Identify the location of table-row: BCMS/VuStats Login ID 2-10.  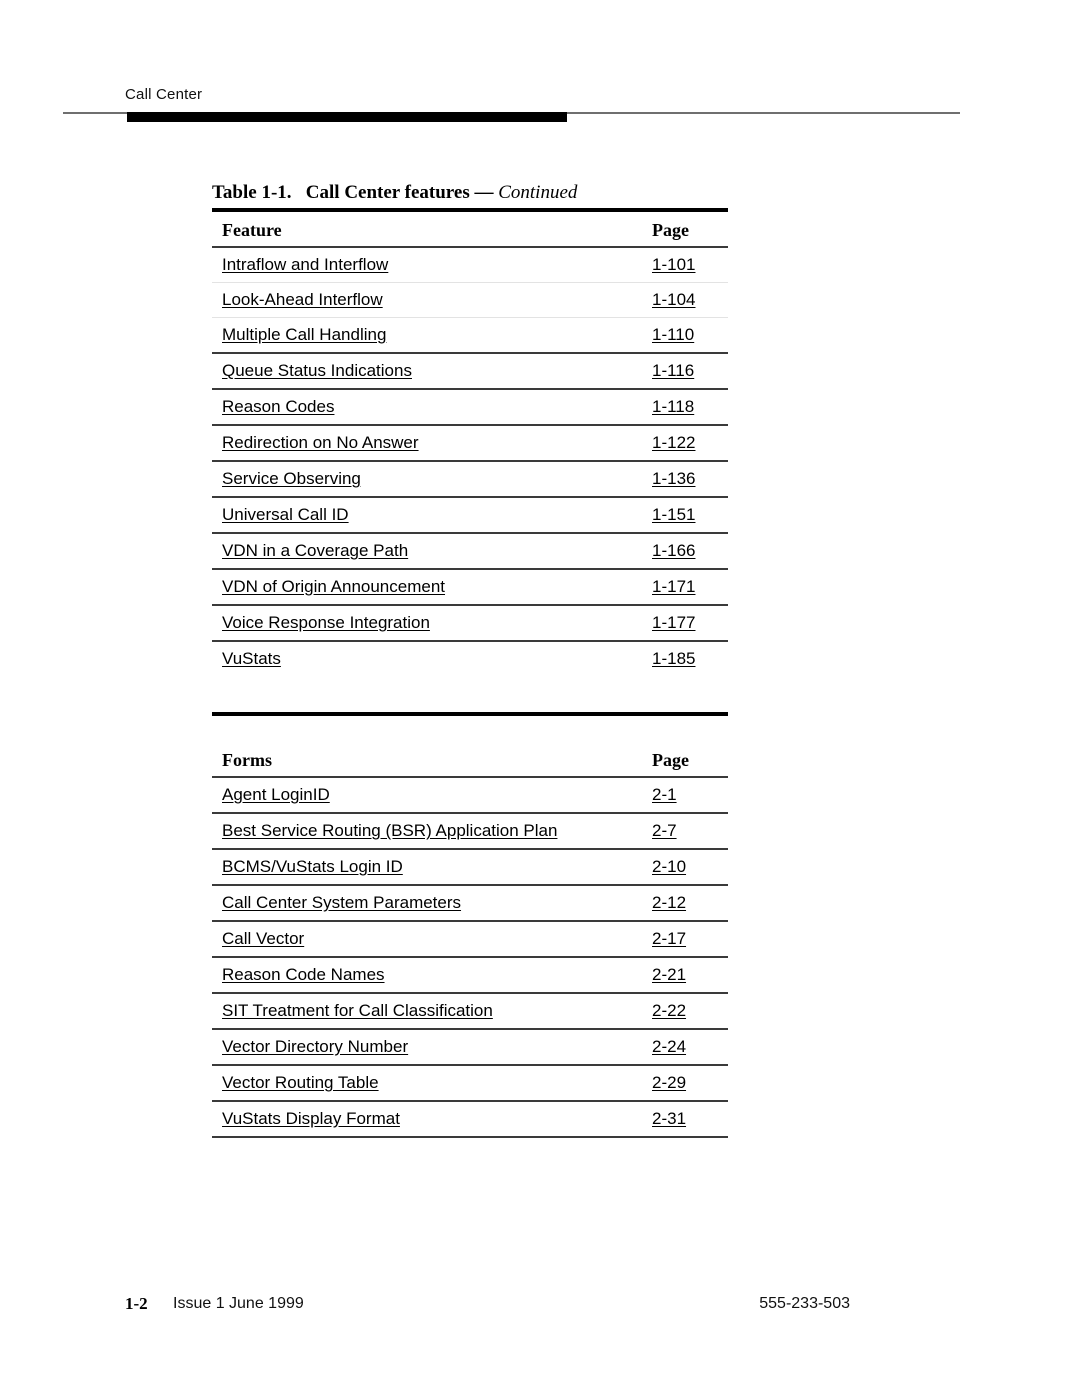
(470, 866).